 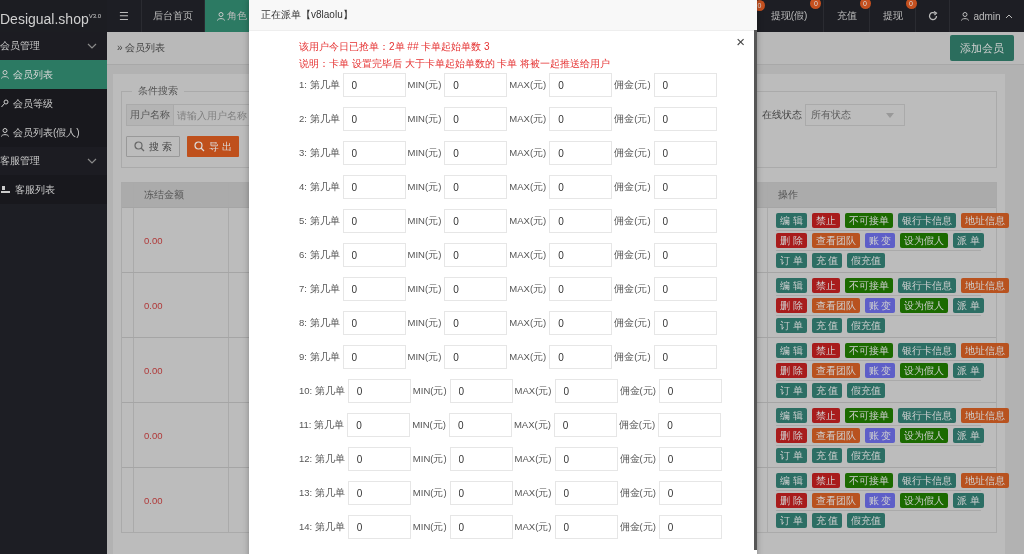 I want to click on sidebar-item: 客服列表, so click(x=53, y=189).